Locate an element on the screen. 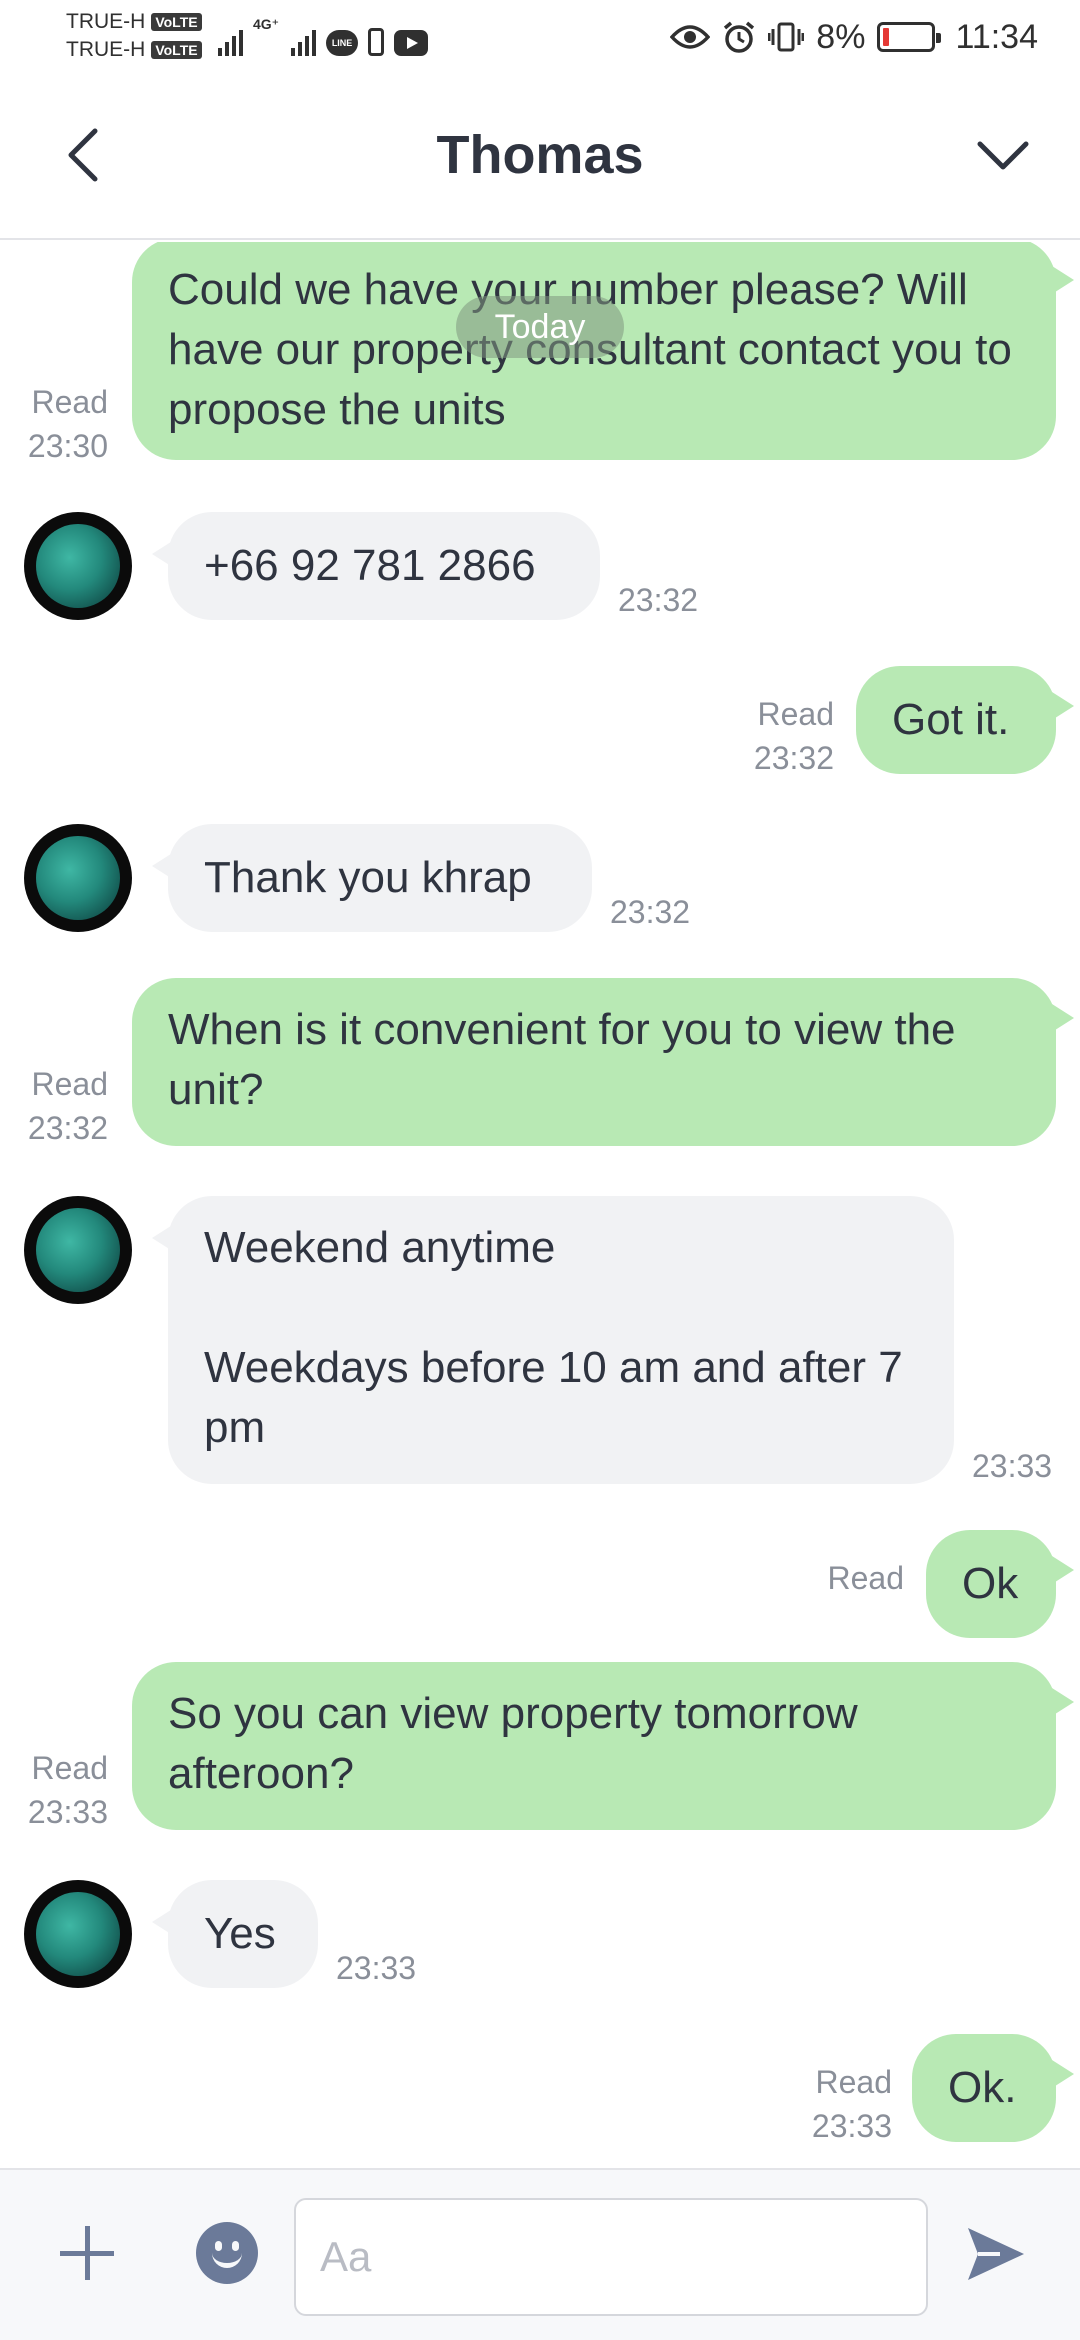 The width and height of the screenshot is (1080, 2340). message-text: Thank you khrap is located at coordinates (368, 877).